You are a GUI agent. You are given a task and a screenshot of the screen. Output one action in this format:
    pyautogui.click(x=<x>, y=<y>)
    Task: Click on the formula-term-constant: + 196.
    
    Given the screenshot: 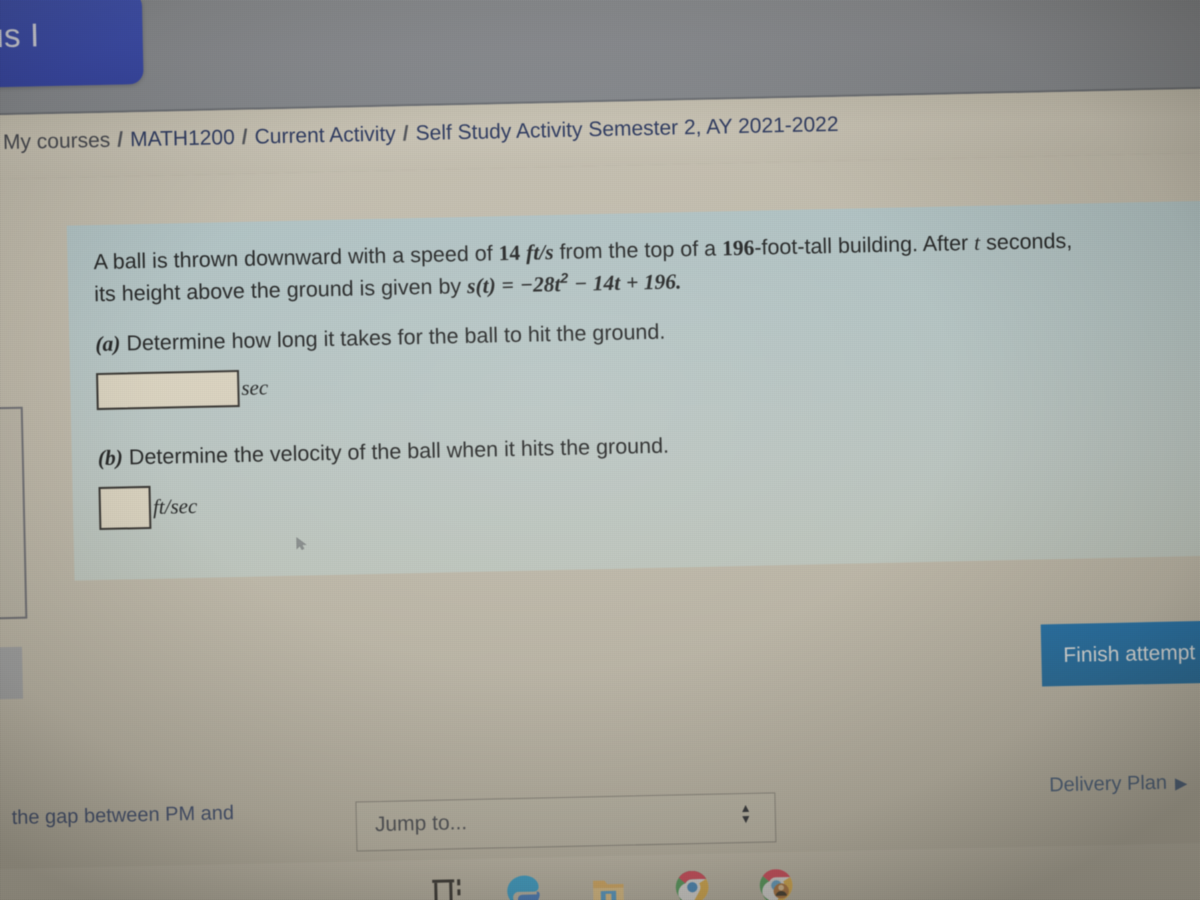 What is the action you would take?
    pyautogui.click(x=653, y=282)
    